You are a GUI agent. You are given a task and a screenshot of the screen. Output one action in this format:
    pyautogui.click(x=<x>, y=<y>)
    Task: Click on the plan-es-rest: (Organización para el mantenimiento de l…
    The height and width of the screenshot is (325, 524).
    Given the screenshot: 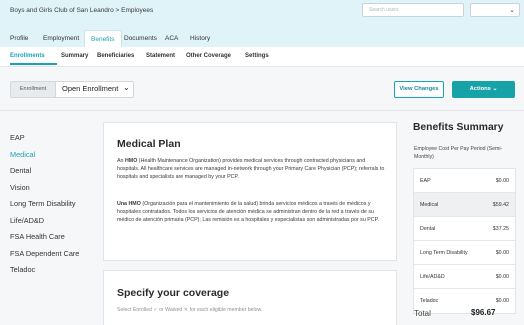 What is the action you would take?
    pyautogui.click(x=248, y=212)
    